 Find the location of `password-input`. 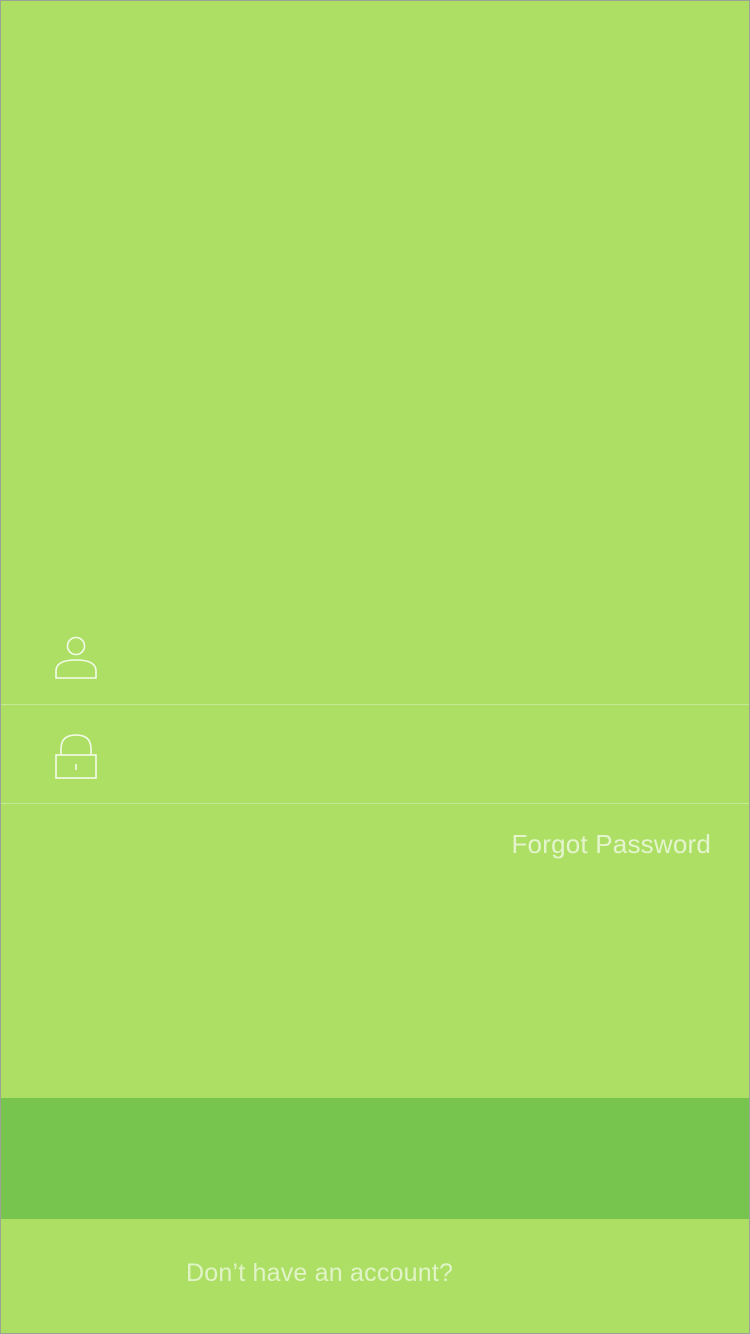

password-input is located at coordinates (418, 755).